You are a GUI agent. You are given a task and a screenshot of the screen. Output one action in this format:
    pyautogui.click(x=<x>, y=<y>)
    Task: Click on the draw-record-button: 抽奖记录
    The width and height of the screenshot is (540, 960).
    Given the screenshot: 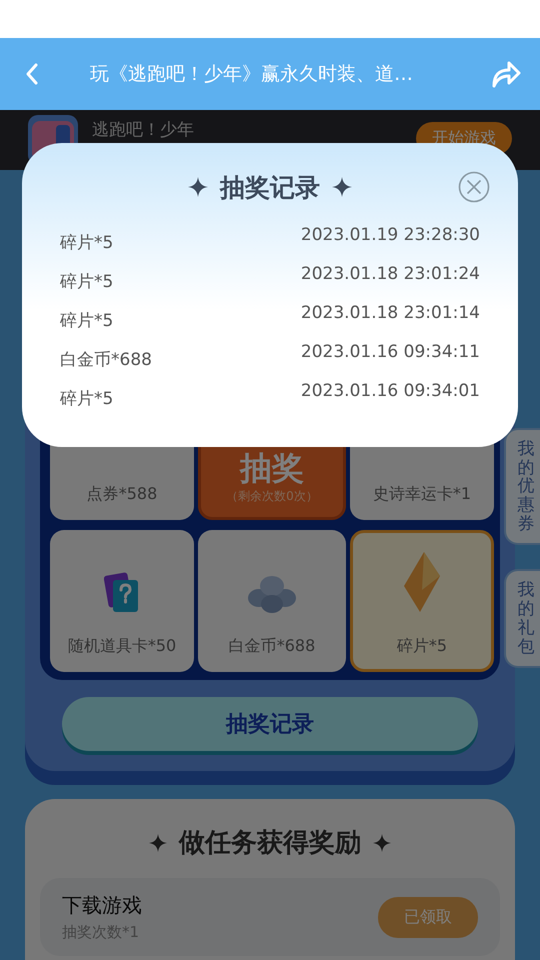 What is the action you would take?
    pyautogui.click(x=270, y=724)
    